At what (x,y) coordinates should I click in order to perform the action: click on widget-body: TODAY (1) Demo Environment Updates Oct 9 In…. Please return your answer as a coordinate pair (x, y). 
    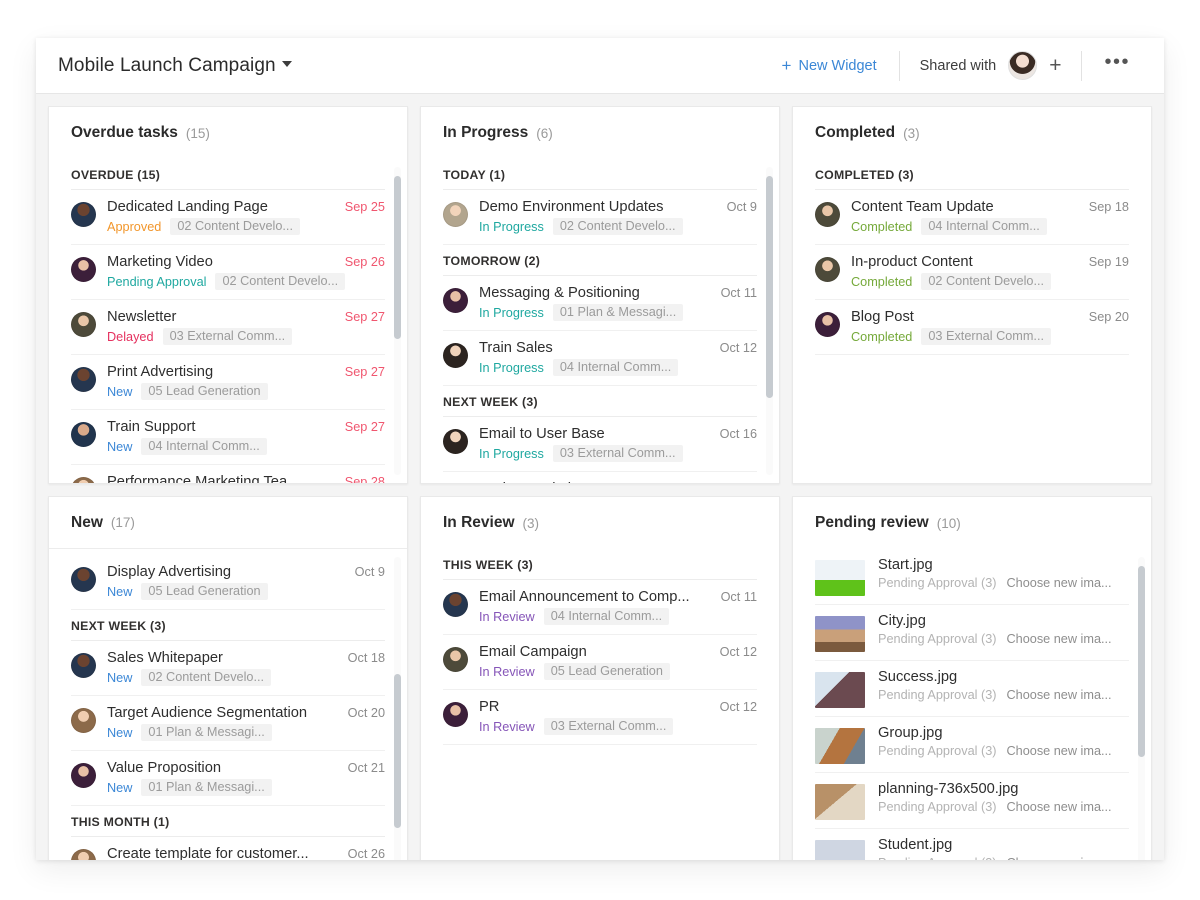
    Looking at the image, I should click on (600, 321).